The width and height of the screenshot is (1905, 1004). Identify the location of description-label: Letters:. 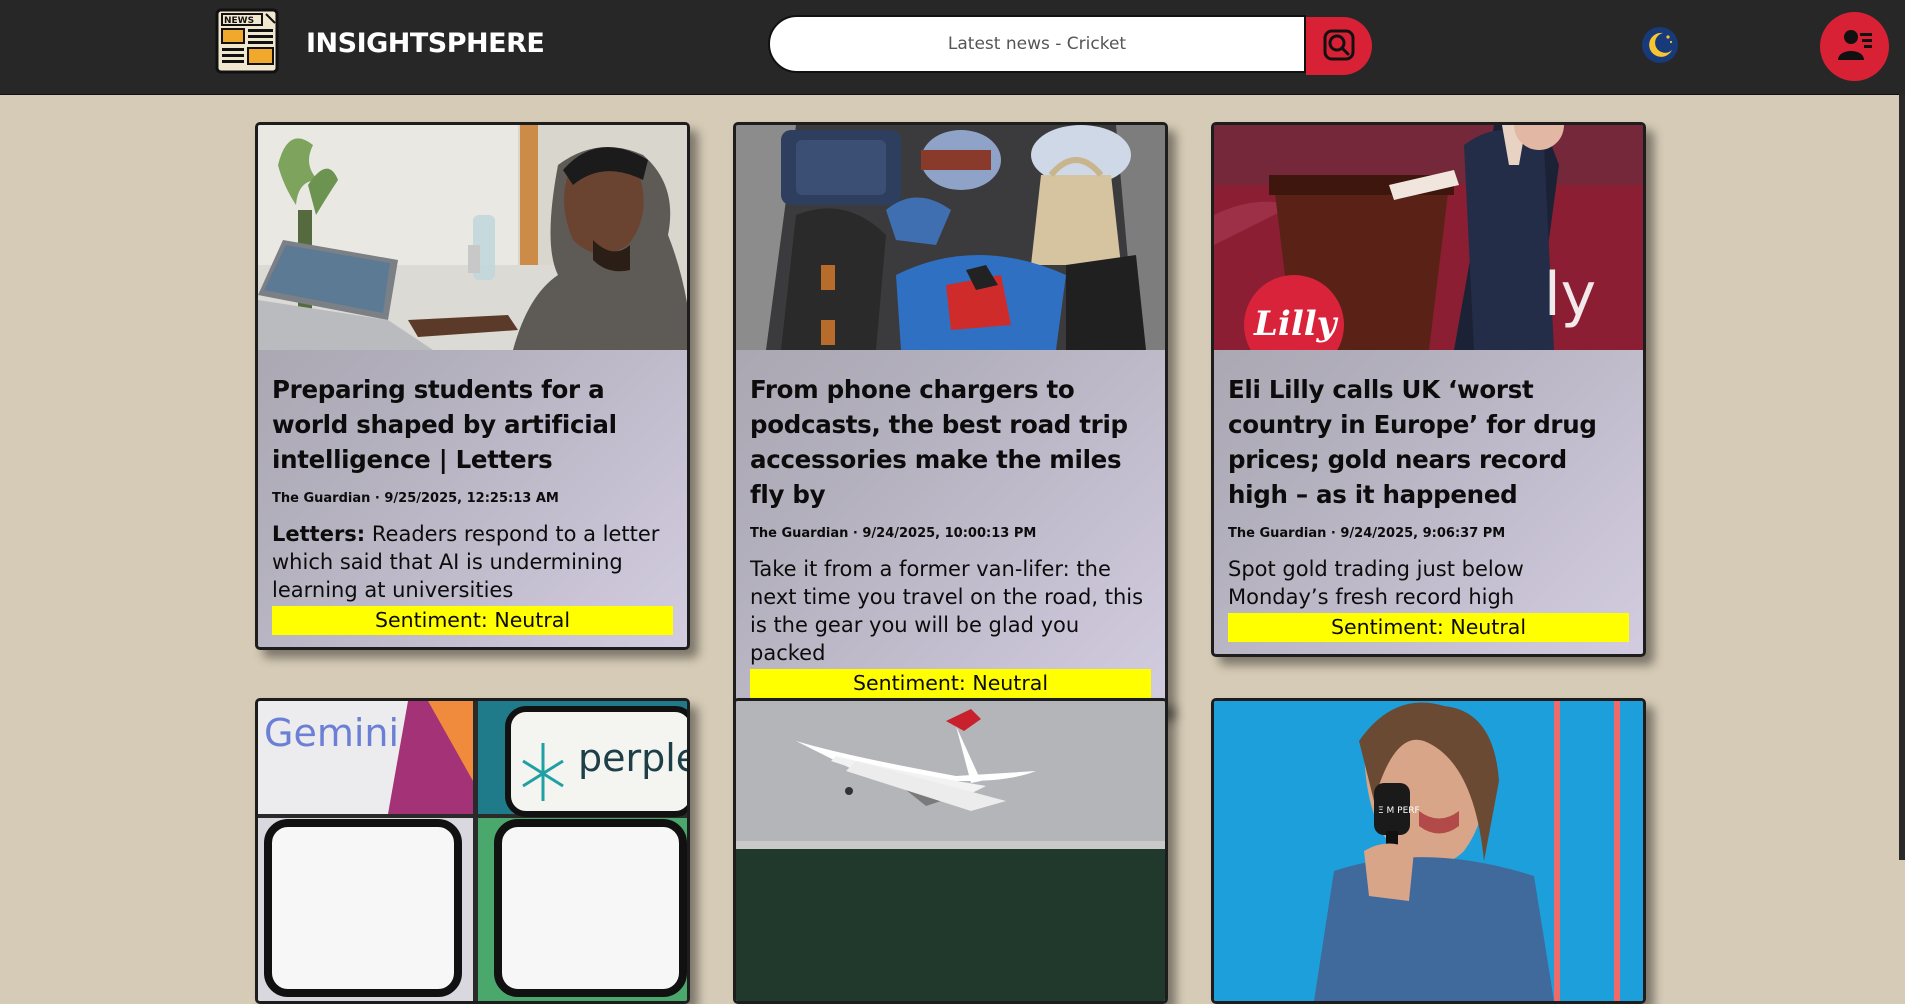
(319, 534).